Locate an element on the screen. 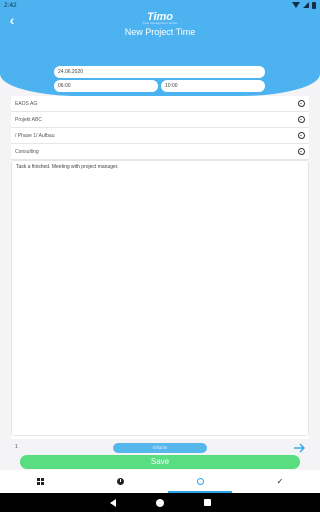  timer-icon is located at coordinates (200, 481).